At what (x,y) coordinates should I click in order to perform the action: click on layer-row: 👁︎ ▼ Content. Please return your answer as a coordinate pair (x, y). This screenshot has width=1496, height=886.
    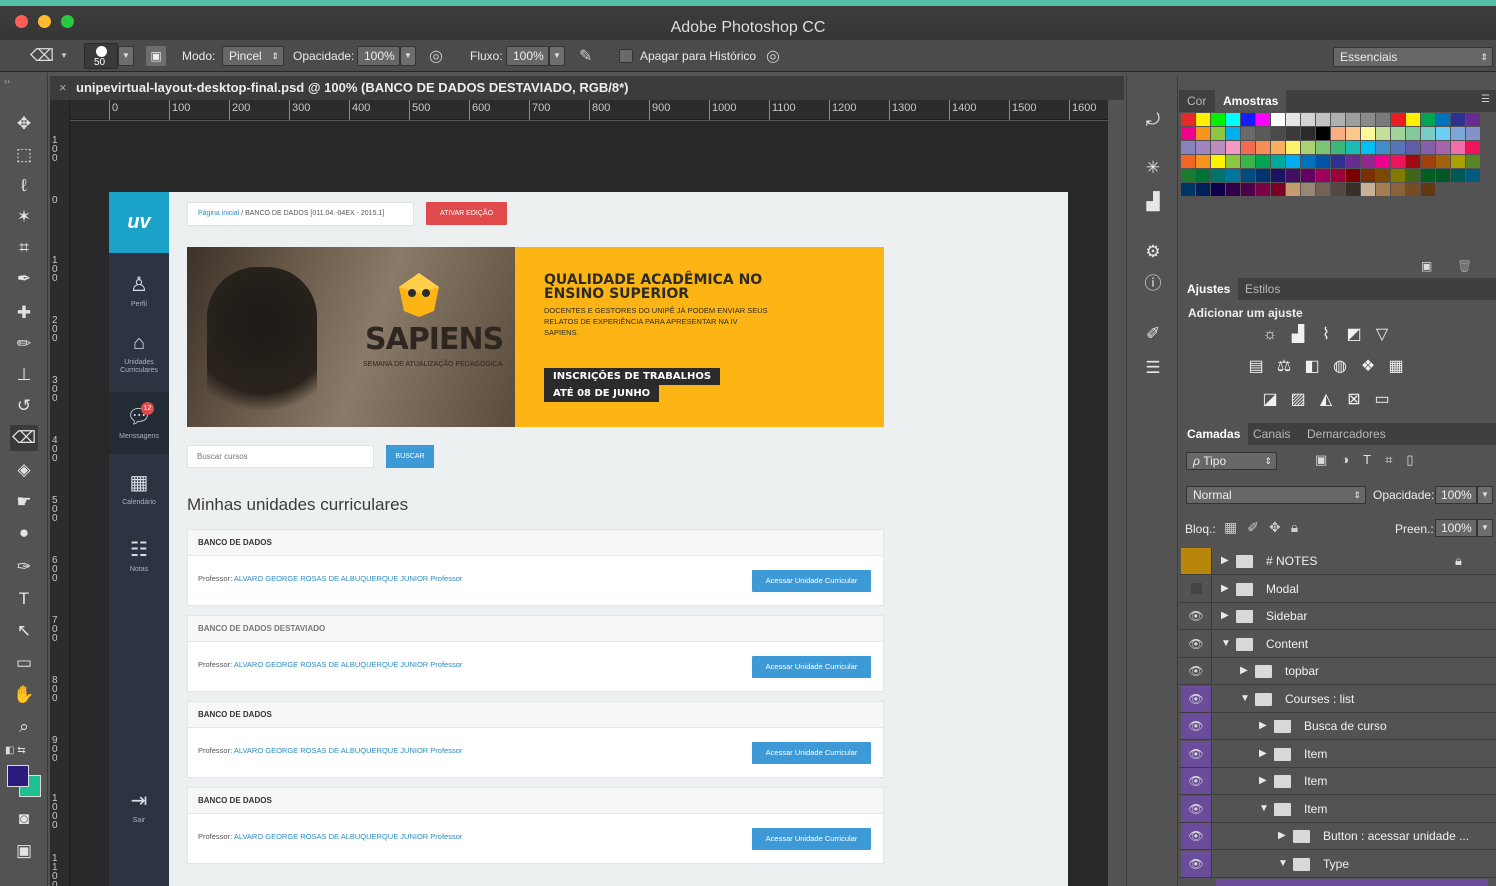
    Looking at the image, I should click on (1337, 644).